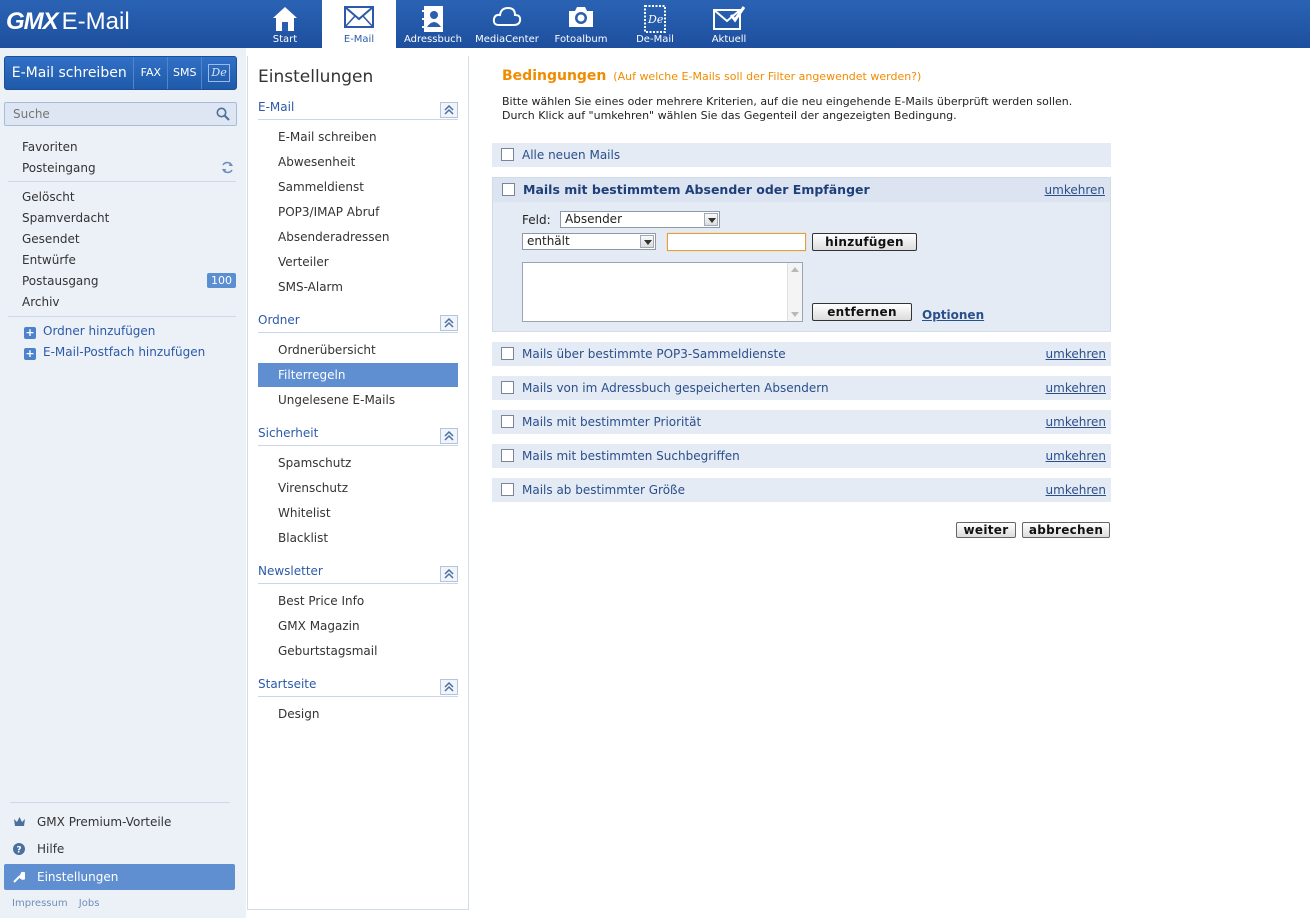 This screenshot has width=1310, height=918. I want to click on settings-item: Virenschutz, so click(358, 488).